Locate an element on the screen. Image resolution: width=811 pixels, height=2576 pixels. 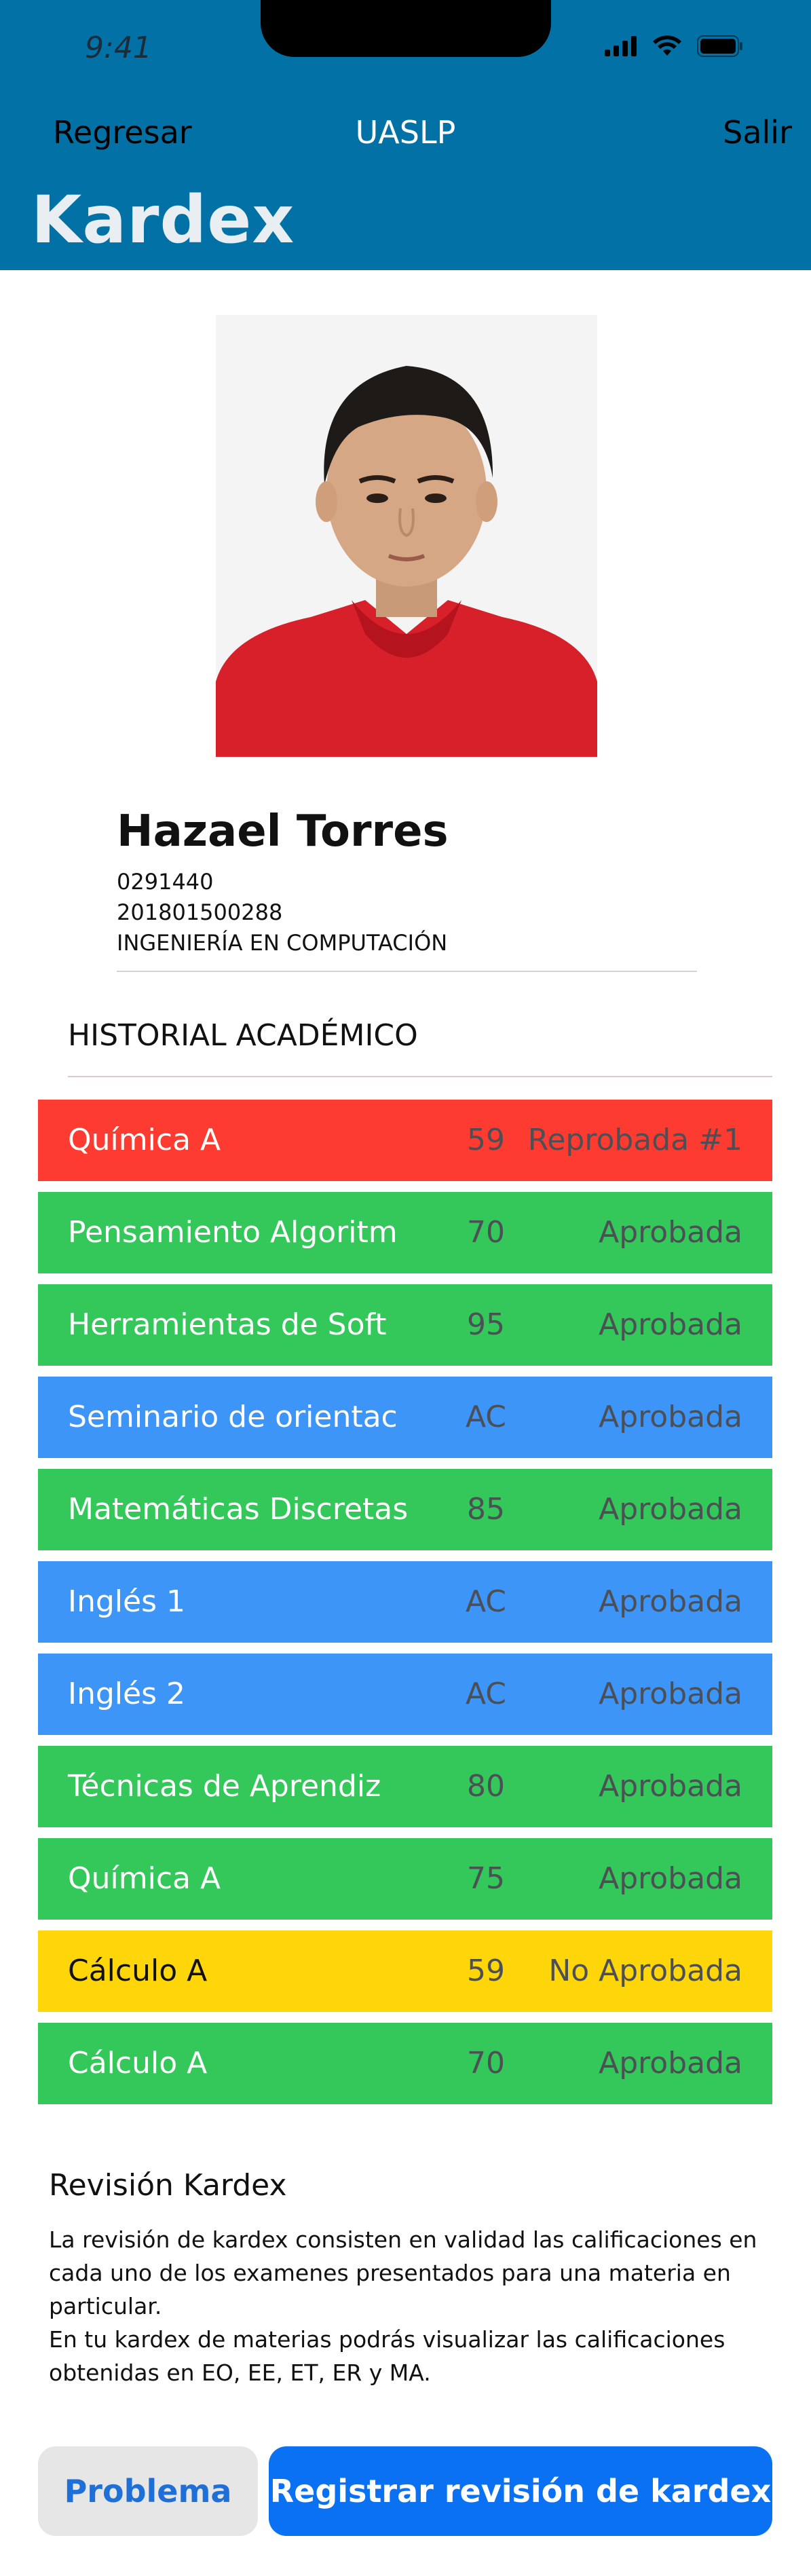
course-row: Inglés 2 AC Aprobada is located at coordinates (405, 1695).